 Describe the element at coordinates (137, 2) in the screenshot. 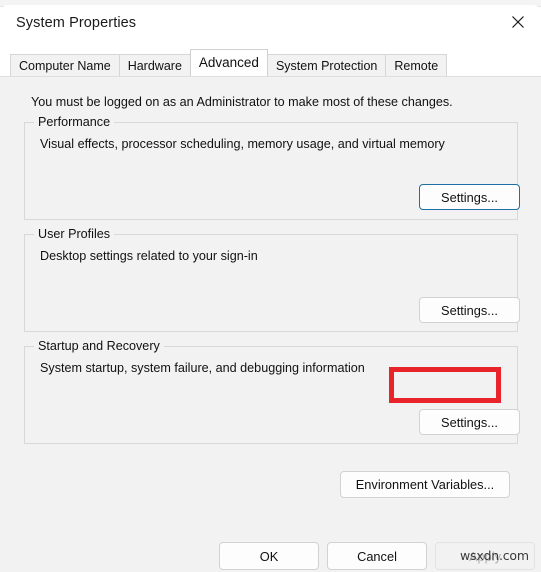

I see `background-window-title` at that location.